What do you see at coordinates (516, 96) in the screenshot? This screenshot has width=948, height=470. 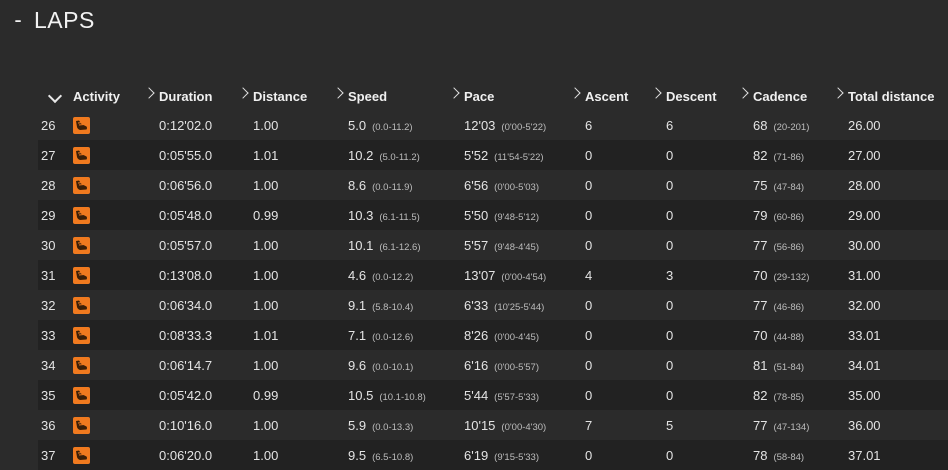 I see `column-header-pace: Pace` at bounding box center [516, 96].